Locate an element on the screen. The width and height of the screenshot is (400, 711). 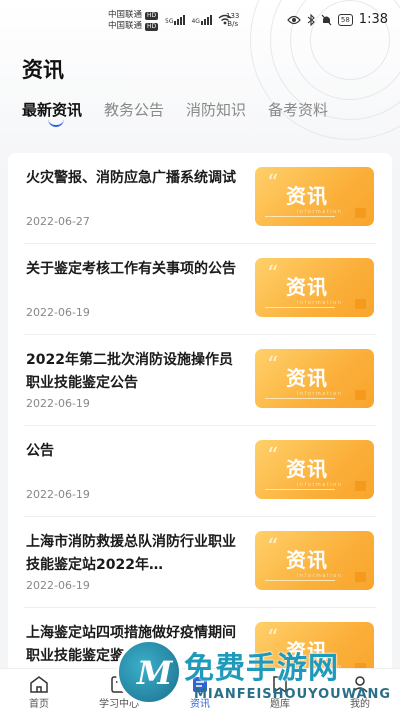
nav-study-center: 学习中心 is located at coordinates (119, 692).